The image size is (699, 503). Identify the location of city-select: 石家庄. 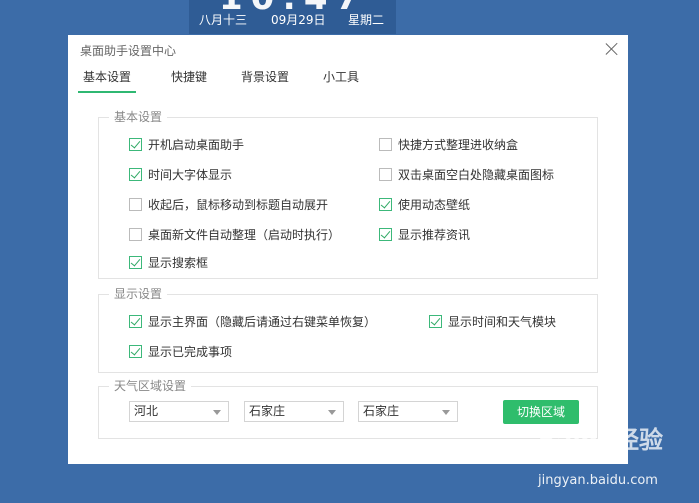
(294, 411).